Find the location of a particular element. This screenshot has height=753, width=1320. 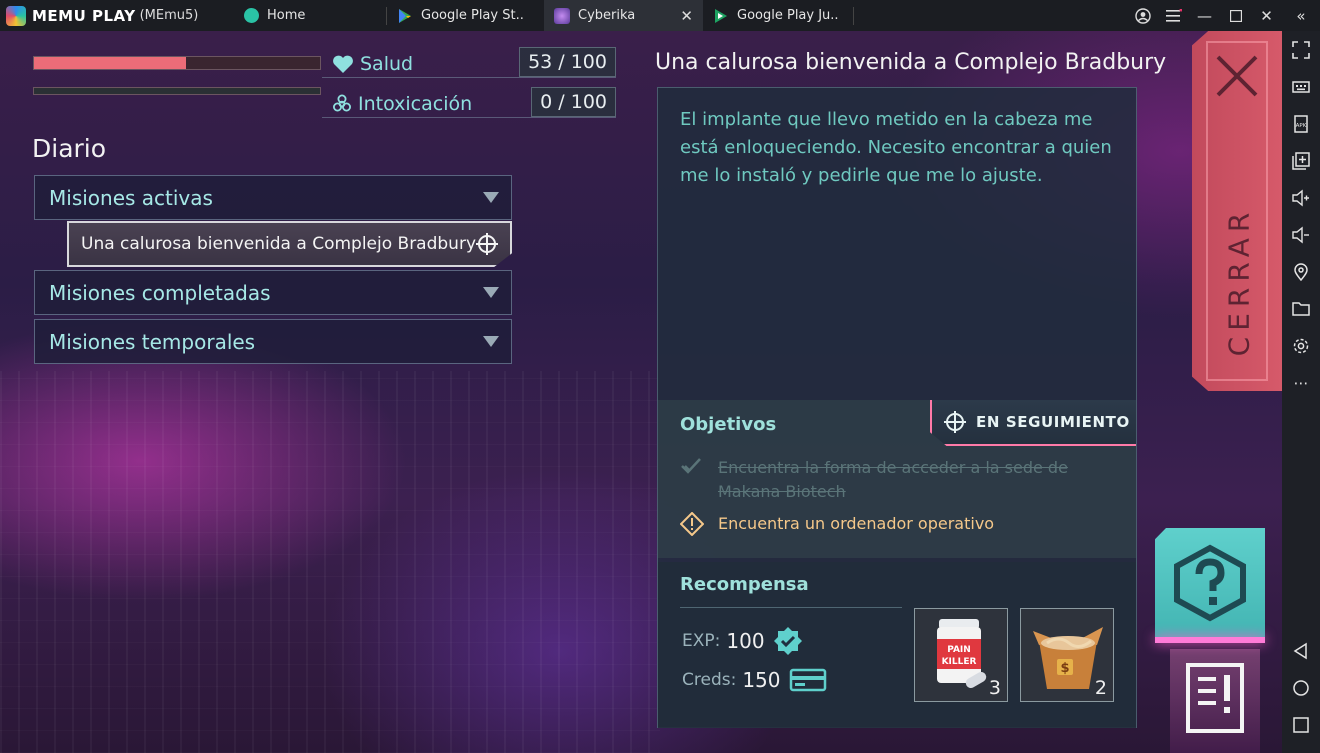

temporary-missions-section: Misiones temporales is located at coordinates (273, 341).